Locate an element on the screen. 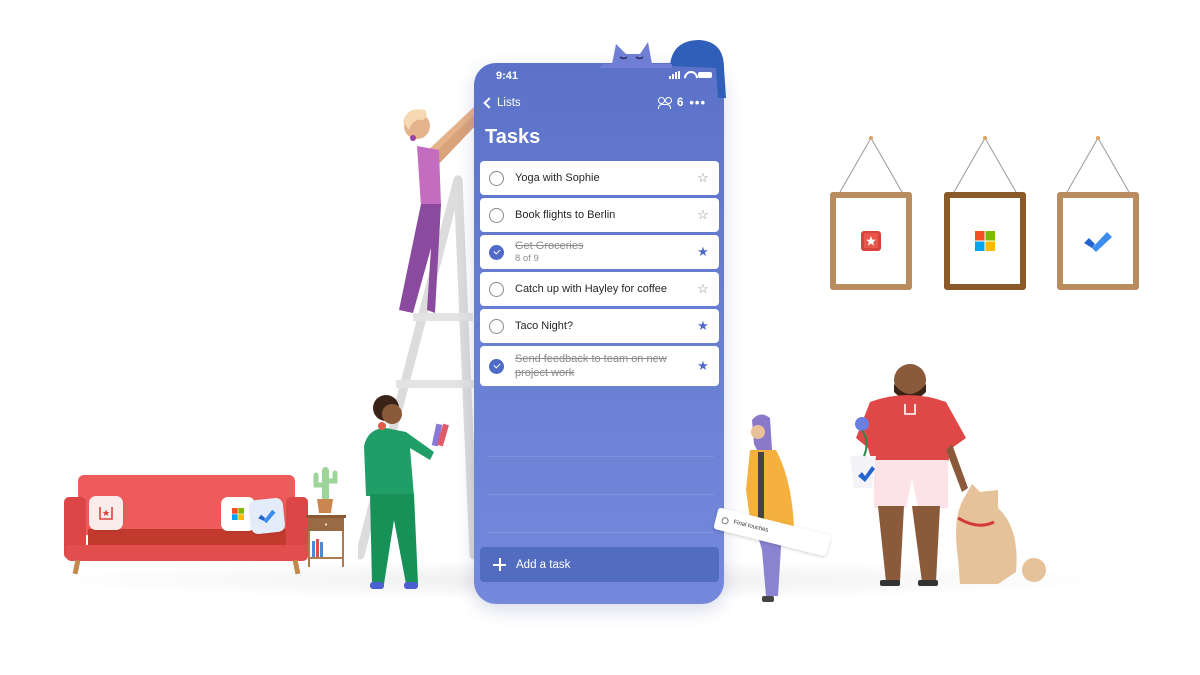 This screenshot has width=1200, height=675. task-item: Book flights to Berlin ☆ is located at coordinates (599, 215).